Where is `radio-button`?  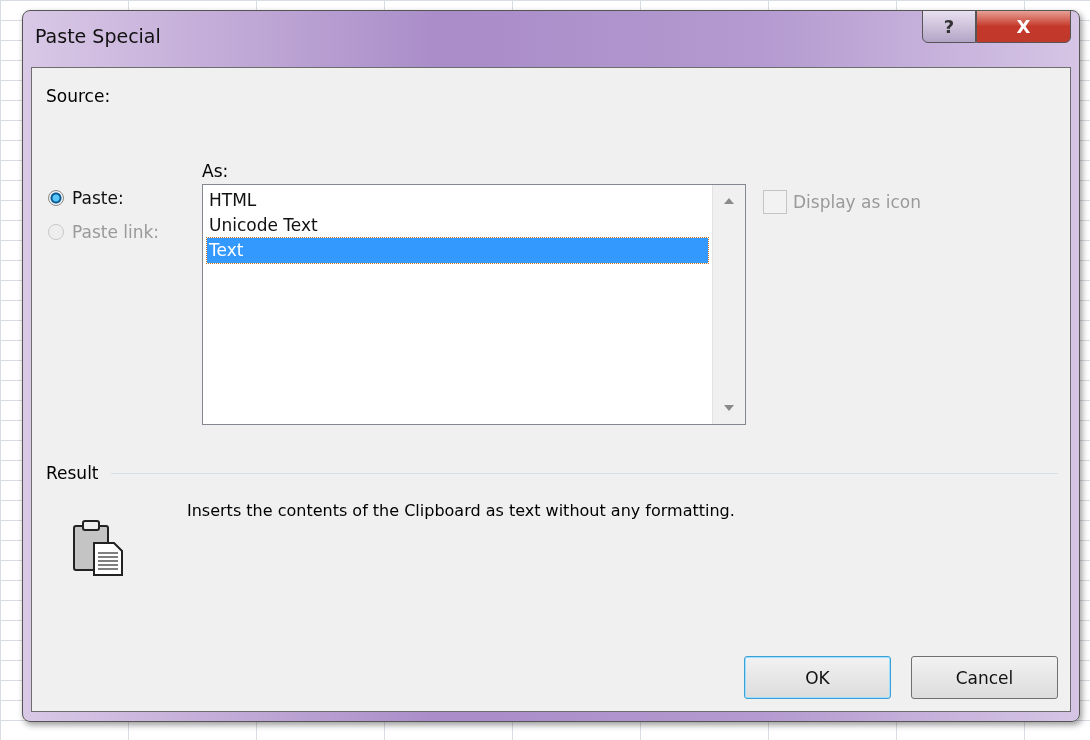
radio-button is located at coordinates (56, 198).